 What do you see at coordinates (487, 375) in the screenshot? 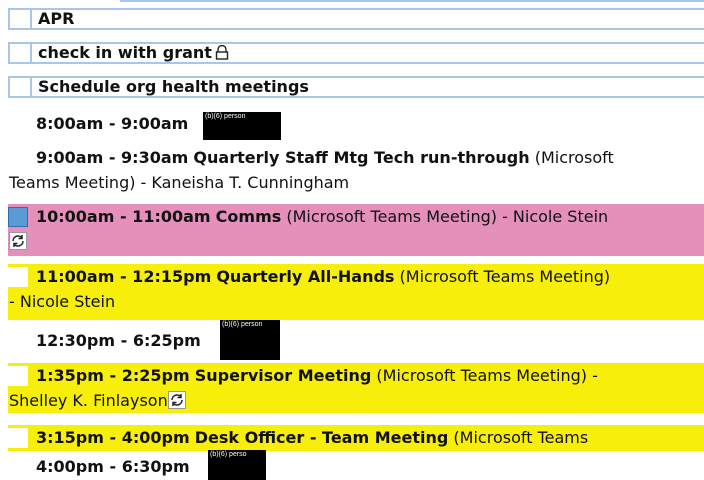
I see `appointment-detail: (Microsoft Teams Meeting) -` at bounding box center [487, 375].